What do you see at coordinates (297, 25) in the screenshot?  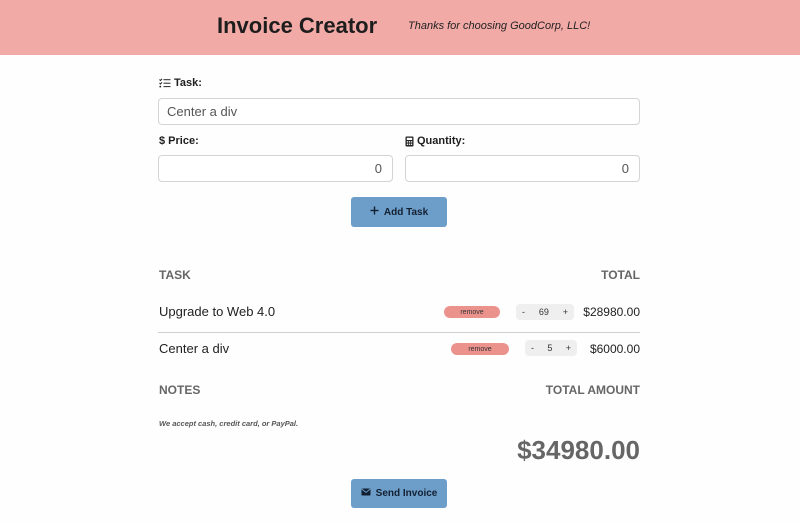 I see `app-title: Invoice Creator` at bounding box center [297, 25].